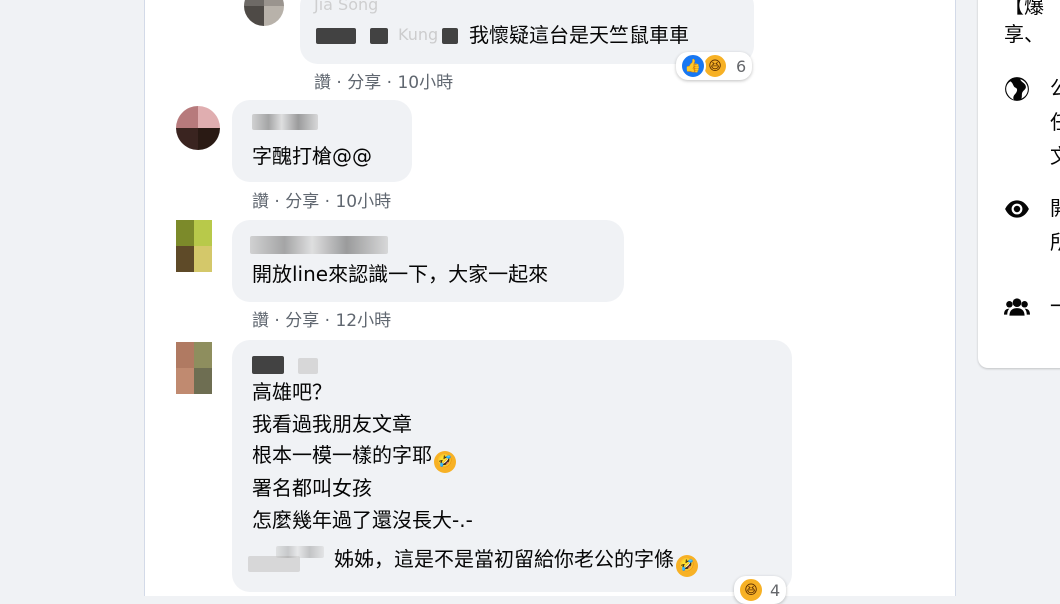  Describe the element at coordinates (1024, 34) in the screenshot. I see `panel-subtitle: 享、` at that location.